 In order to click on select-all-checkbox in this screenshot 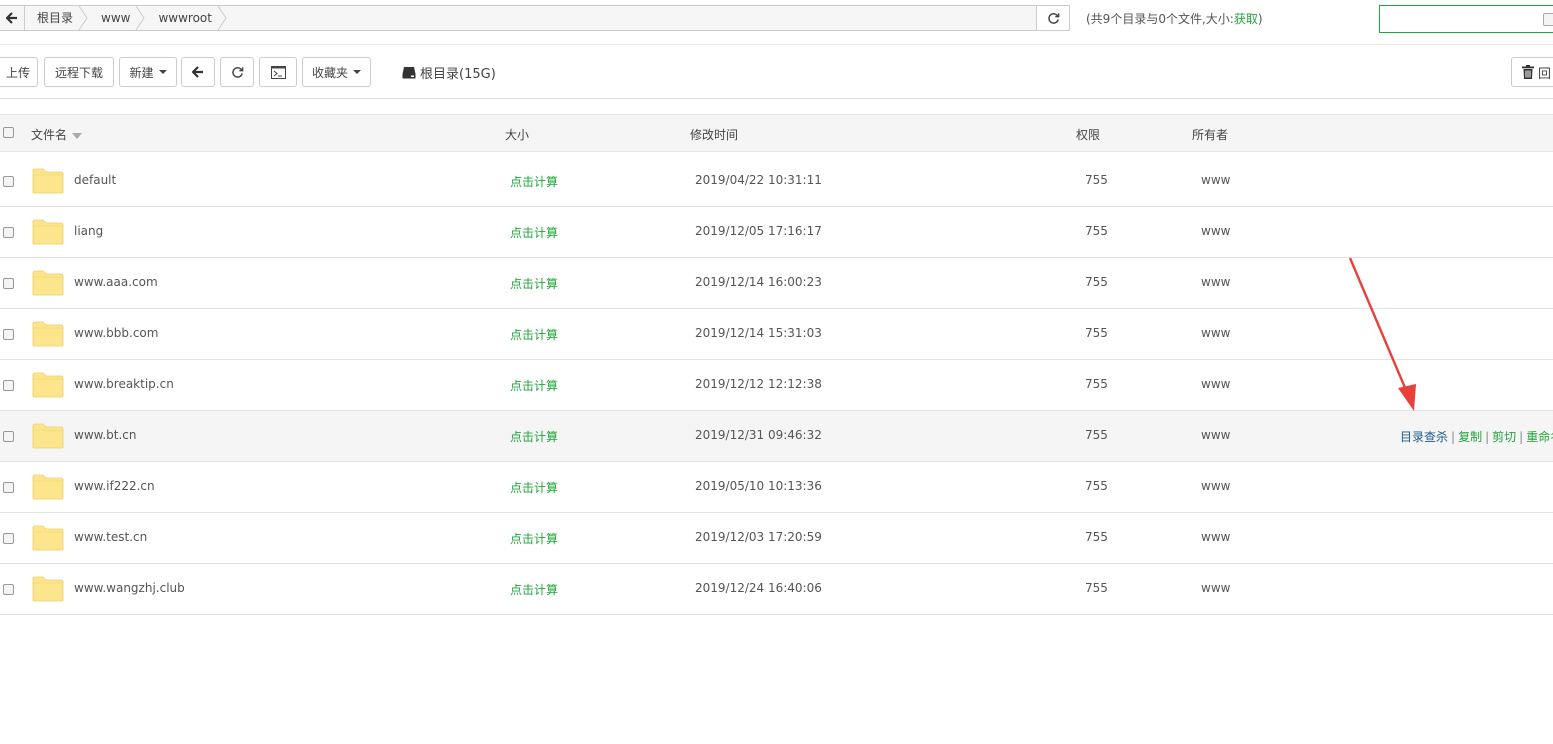, I will do `click(8, 132)`.